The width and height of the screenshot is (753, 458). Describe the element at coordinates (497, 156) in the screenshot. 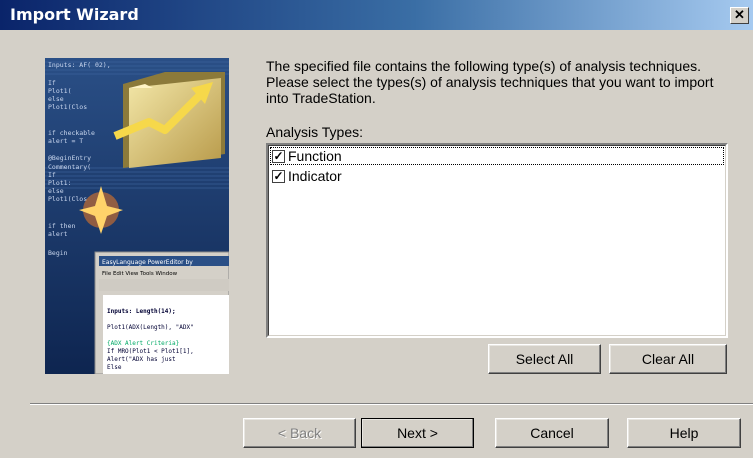

I see `list-item-function: ✓ Function` at that location.